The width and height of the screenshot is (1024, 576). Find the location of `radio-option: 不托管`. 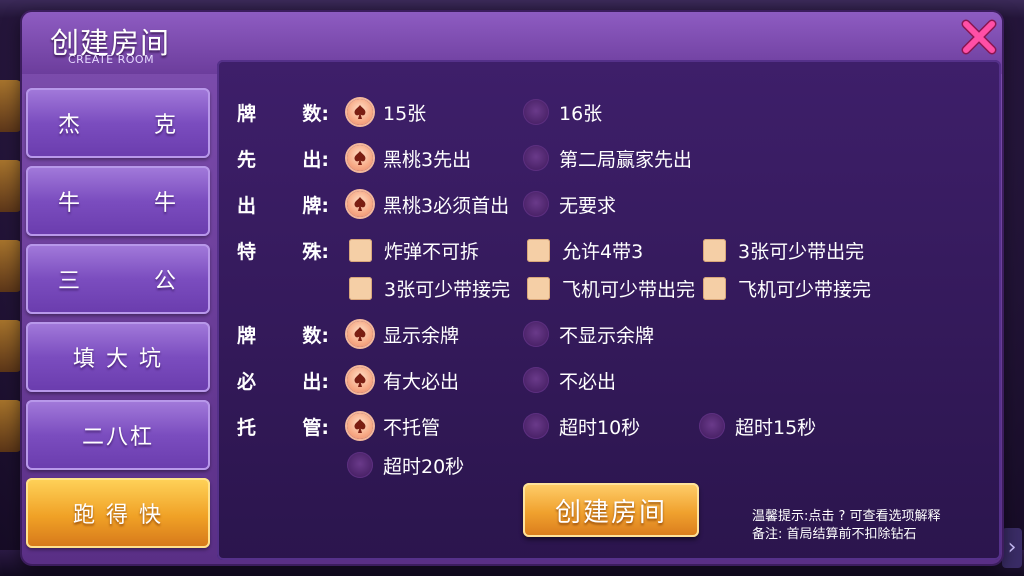

radio-option: 不托管 is located at coordinates (393, 426).